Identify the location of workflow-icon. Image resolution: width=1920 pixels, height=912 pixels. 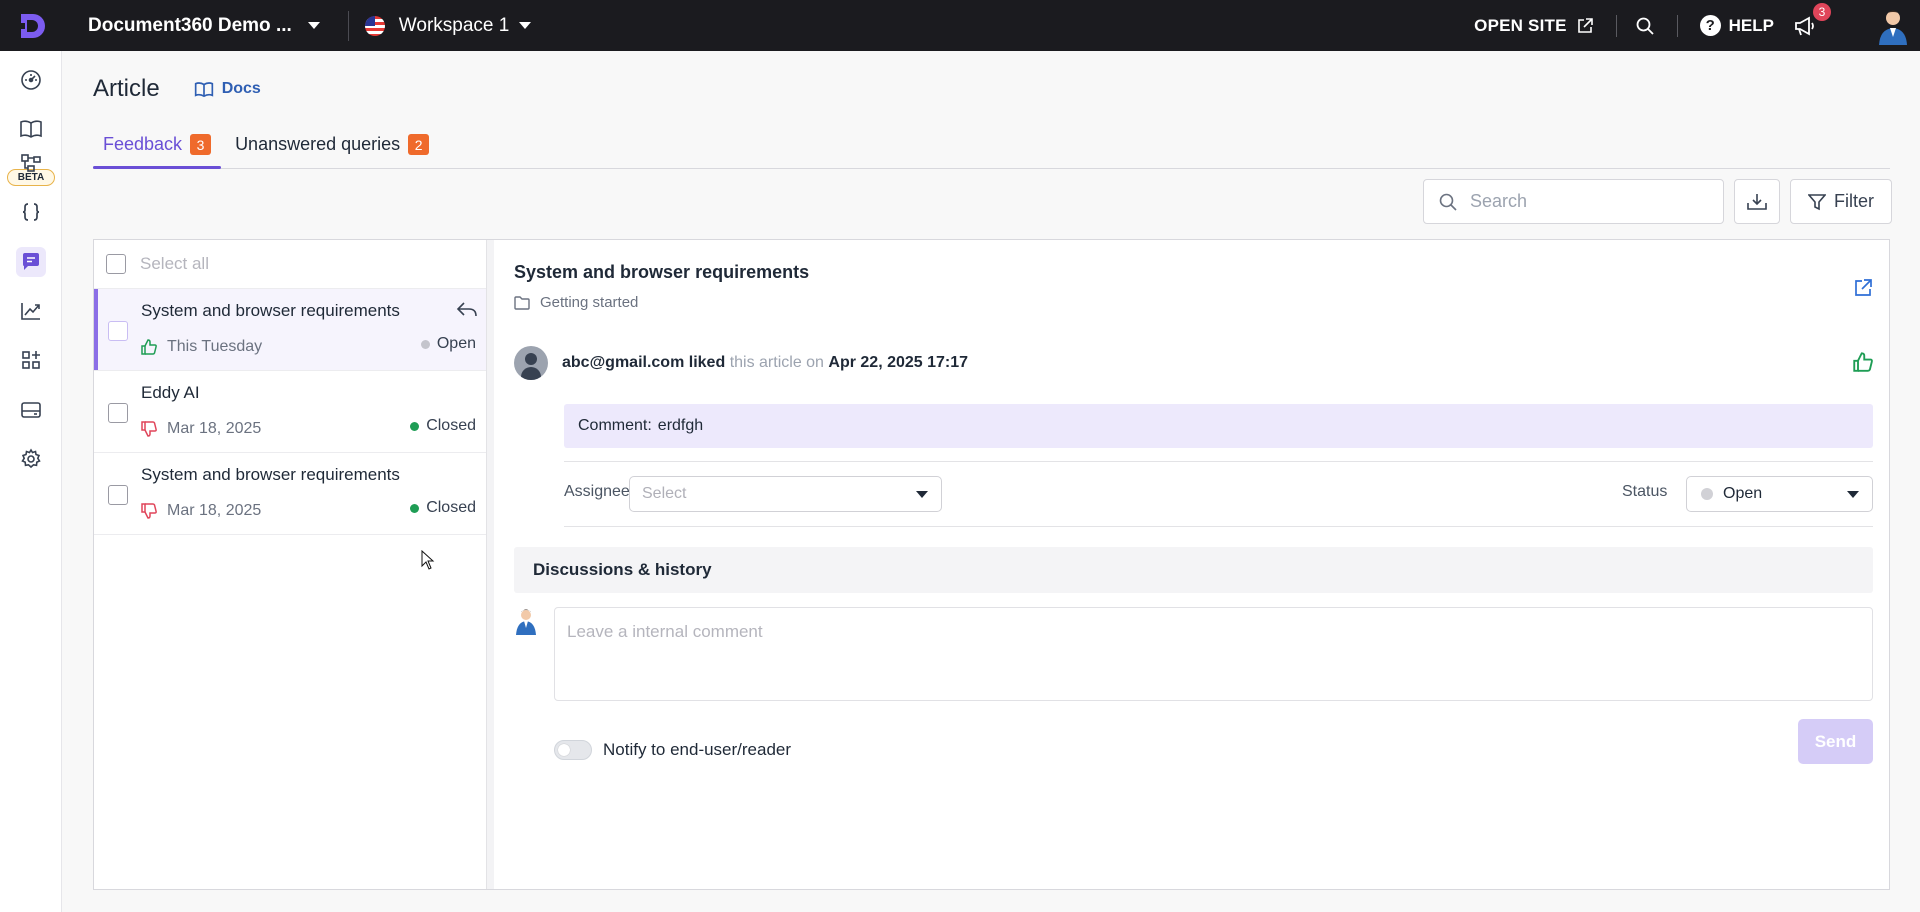
(31, 163).